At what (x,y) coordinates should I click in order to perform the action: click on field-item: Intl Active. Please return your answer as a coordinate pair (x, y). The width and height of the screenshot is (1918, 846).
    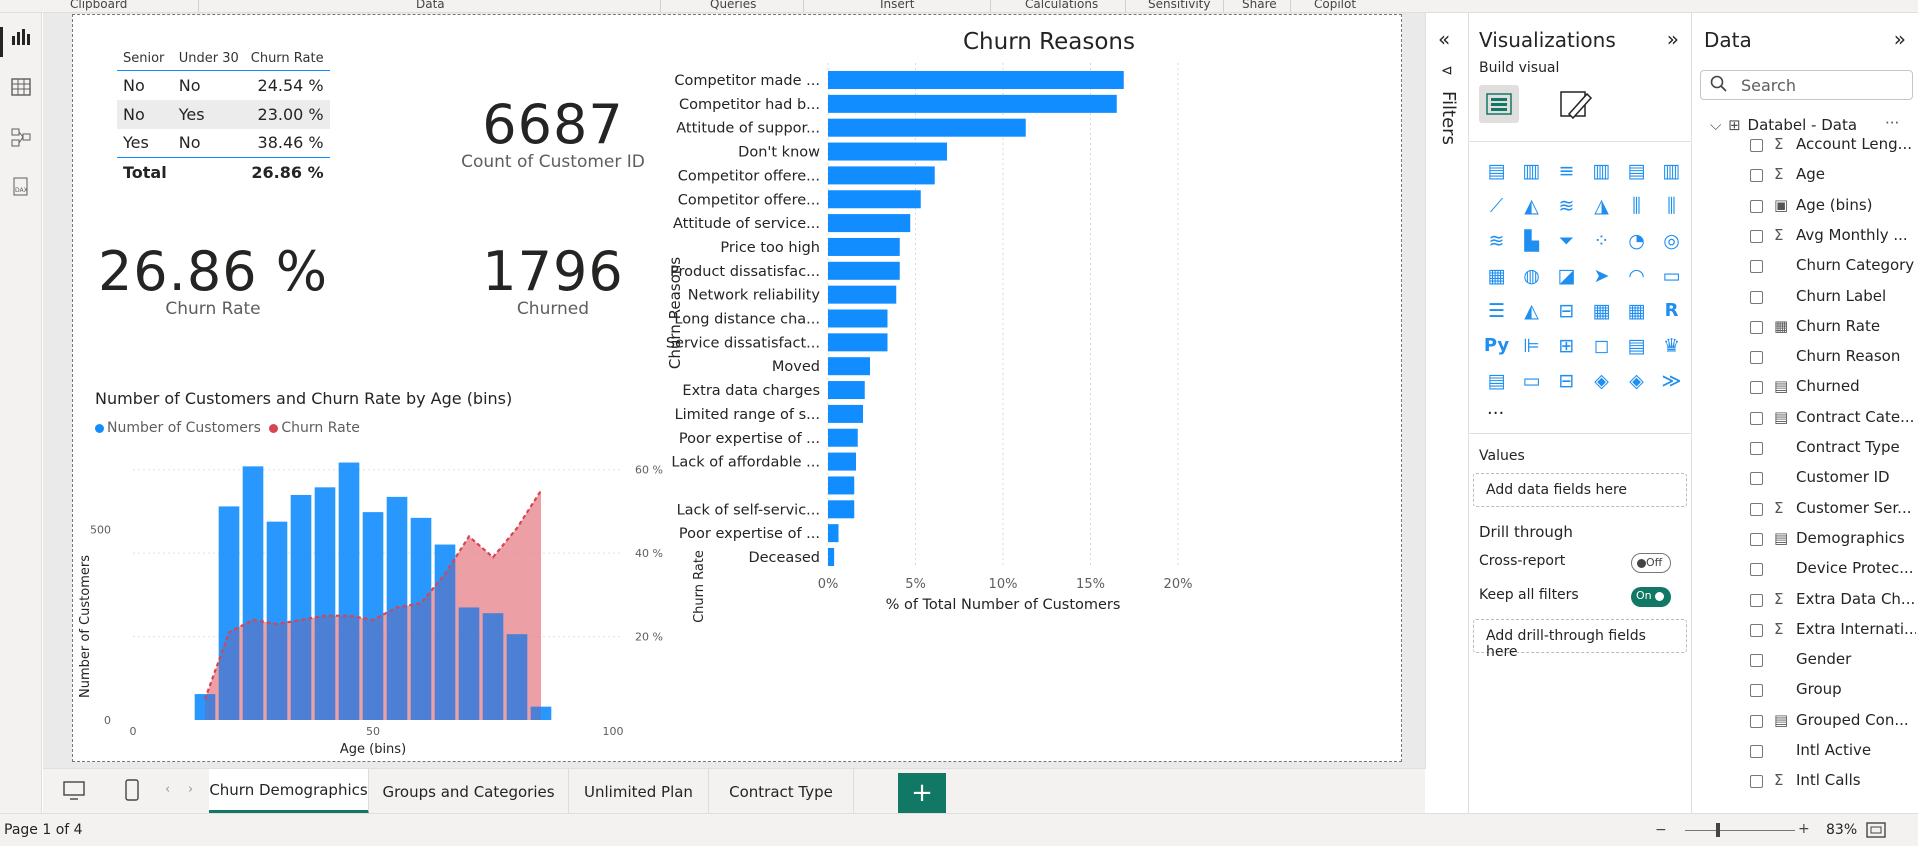
    Looking at the image, I should click on (1805, 752).